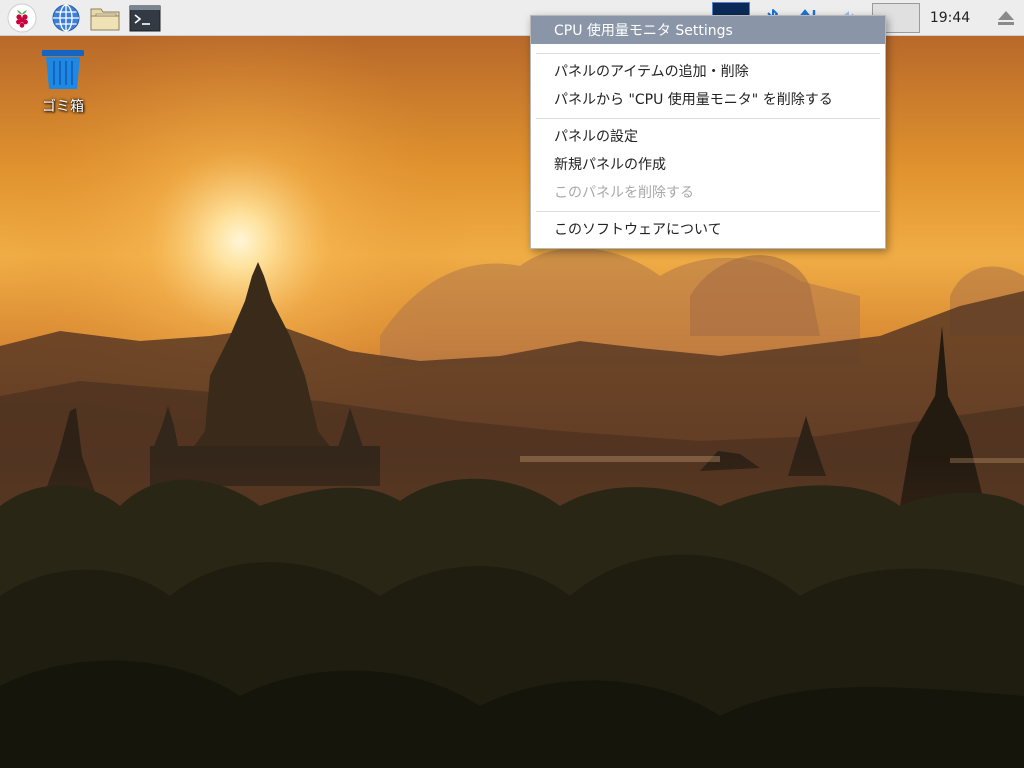  Describe the element at coordinates (708, 30) in the screenshot. I see `menu-item-cpu-monitor-settings: CPU 使用量モニタ Settings` at that location.